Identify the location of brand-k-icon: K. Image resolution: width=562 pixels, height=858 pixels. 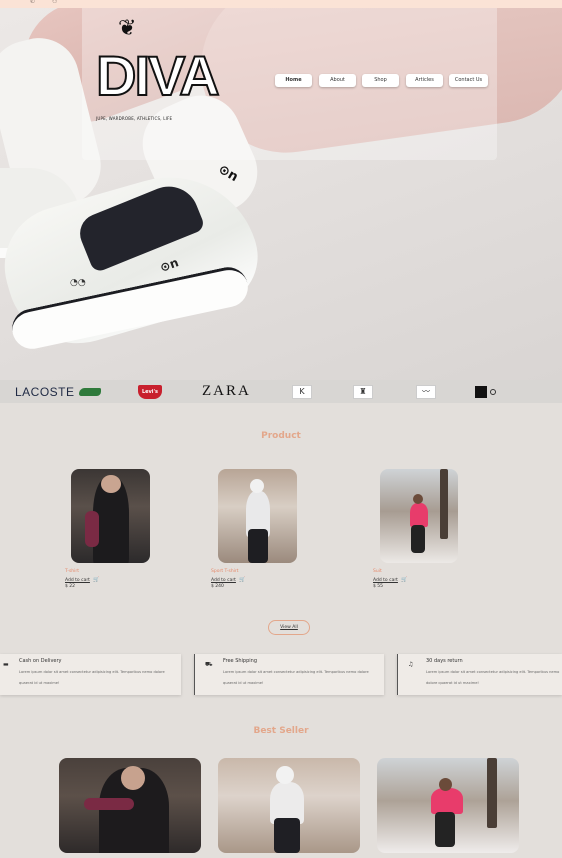
(302, 391).